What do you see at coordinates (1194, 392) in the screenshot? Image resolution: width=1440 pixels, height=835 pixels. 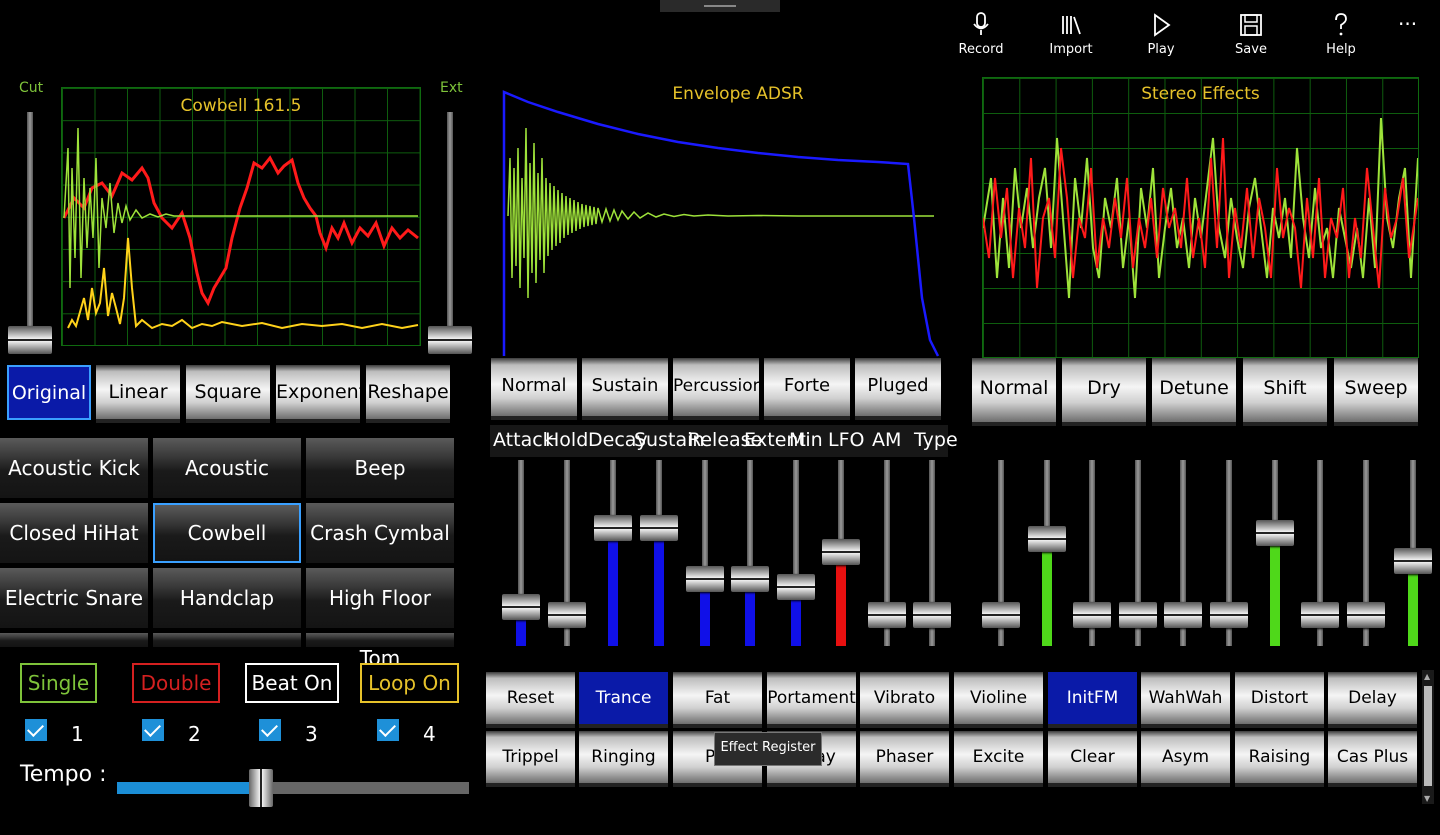 I see `stereo-mode-detune: Detune` at bounding box center [1194, 392].